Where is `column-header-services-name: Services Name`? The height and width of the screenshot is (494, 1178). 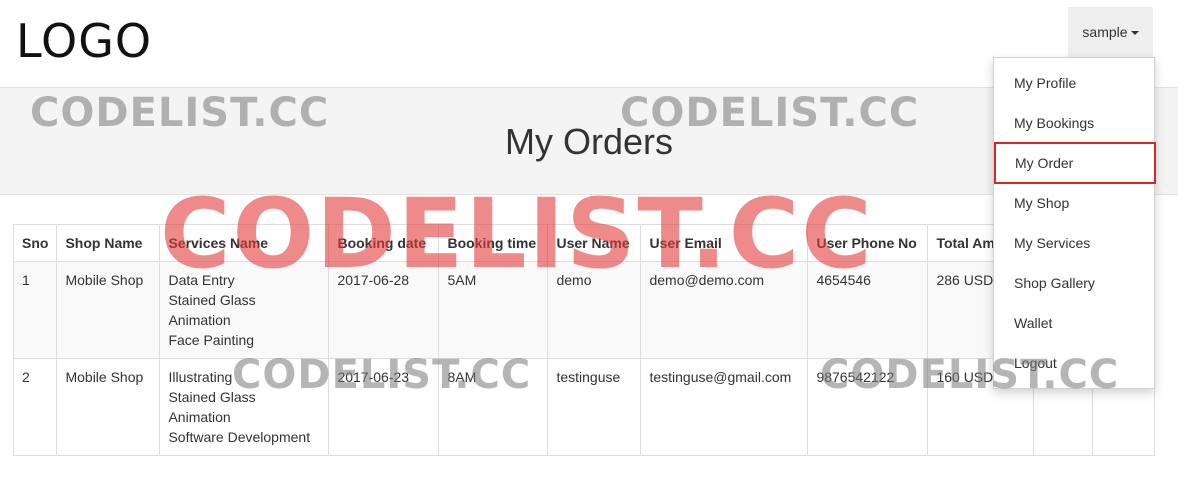
column-header-services-name: Services Name is located at coordinates (244, 243).